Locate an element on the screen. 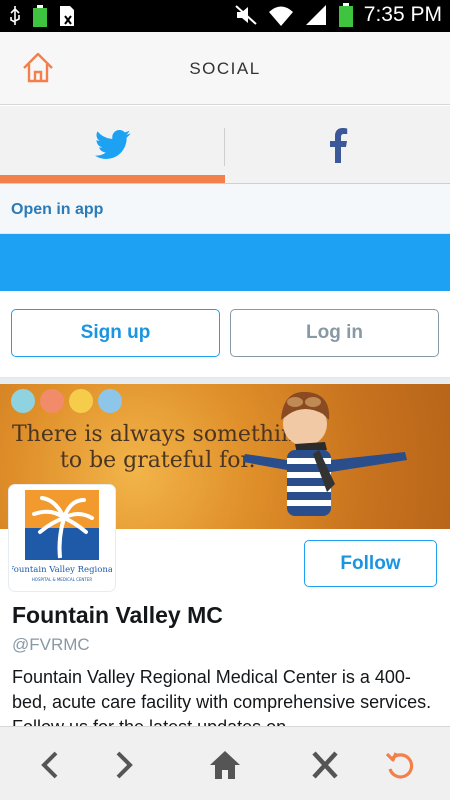 The width and height of the screenshot is (450, 800). clock: 7:35 PM is located at coordinates (402, 14).